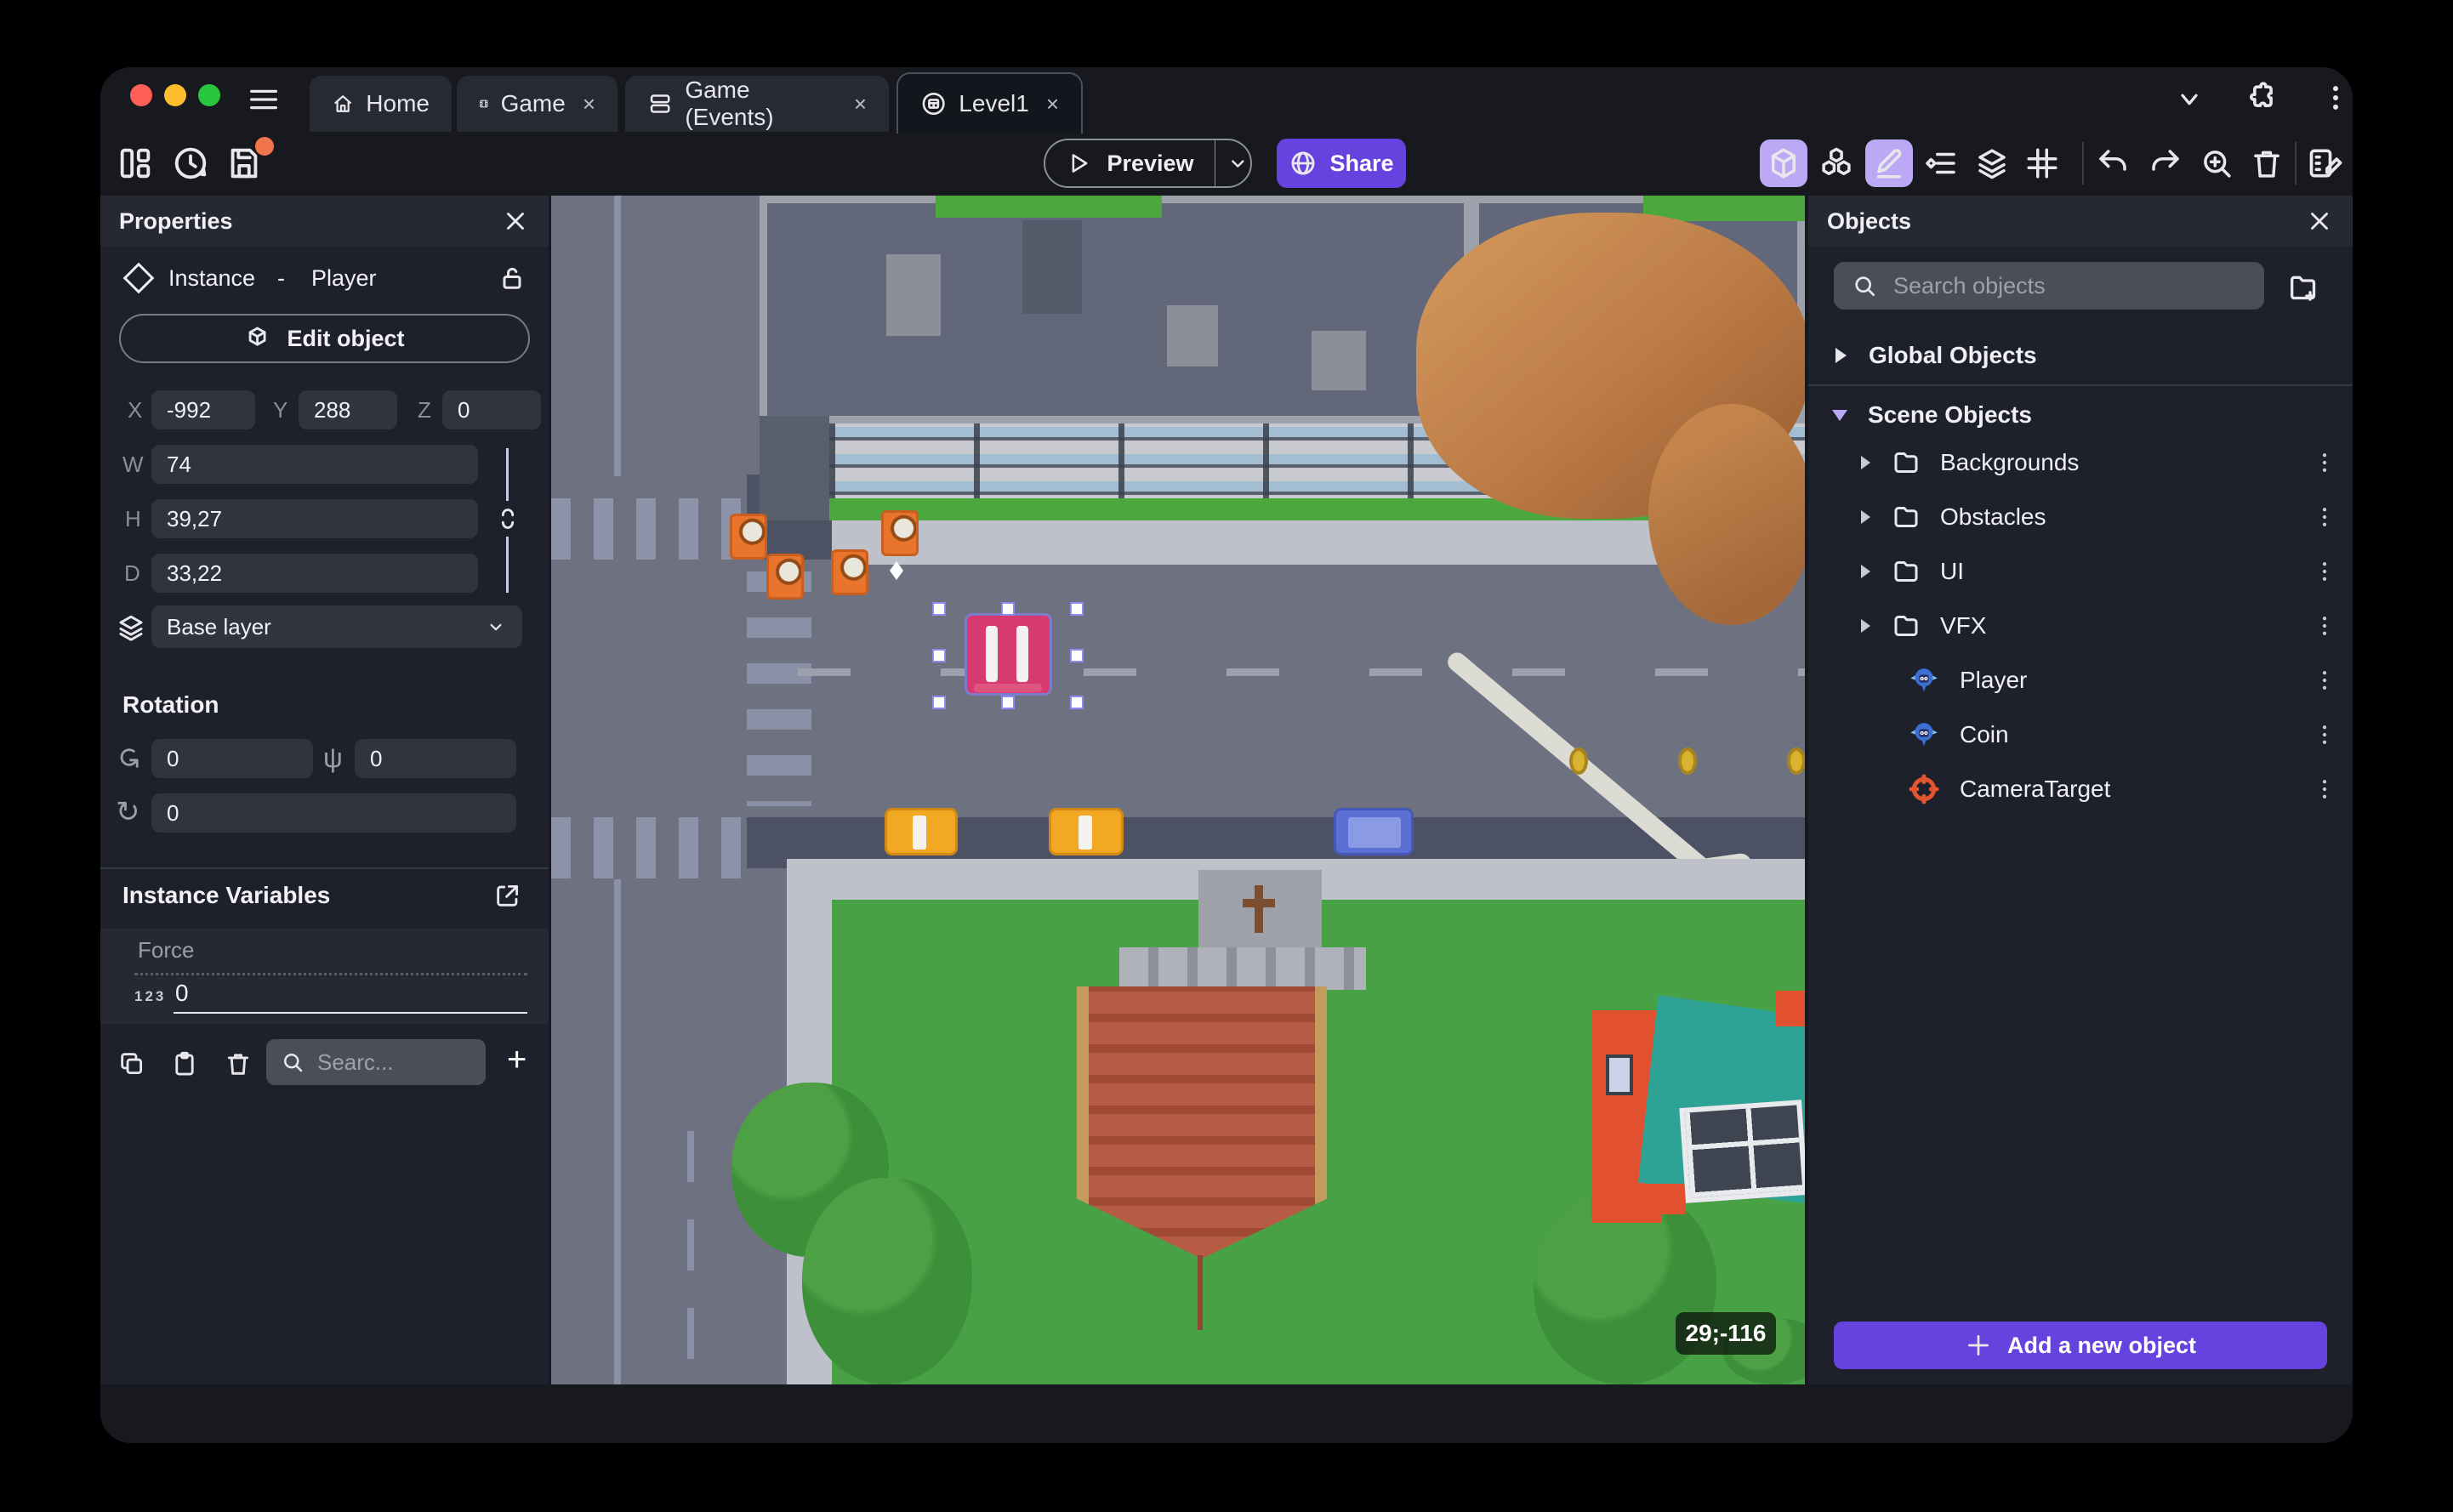 Image resolution: width=2453 pixels, height=1512 pixels. What do you see at coordinates (190, 163) in the screenshot?
I see `history-button` at bounding box center [190, 163].